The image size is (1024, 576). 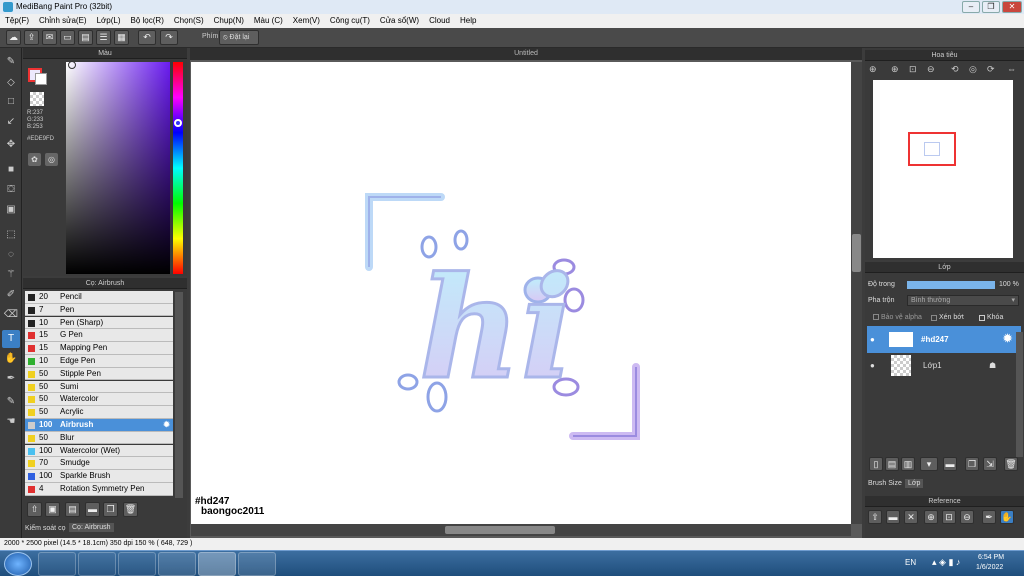 What do you see at coordinates (11, 145) in the screenshot?
I see `move-tool-icon: ✥` at bounding box center [11, 145].